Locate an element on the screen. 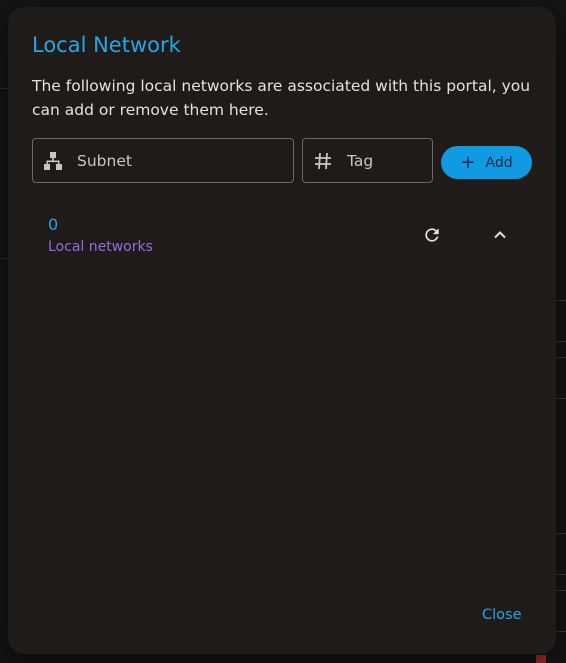  network-count-label: Local networks is located at coordinates (100, 247).